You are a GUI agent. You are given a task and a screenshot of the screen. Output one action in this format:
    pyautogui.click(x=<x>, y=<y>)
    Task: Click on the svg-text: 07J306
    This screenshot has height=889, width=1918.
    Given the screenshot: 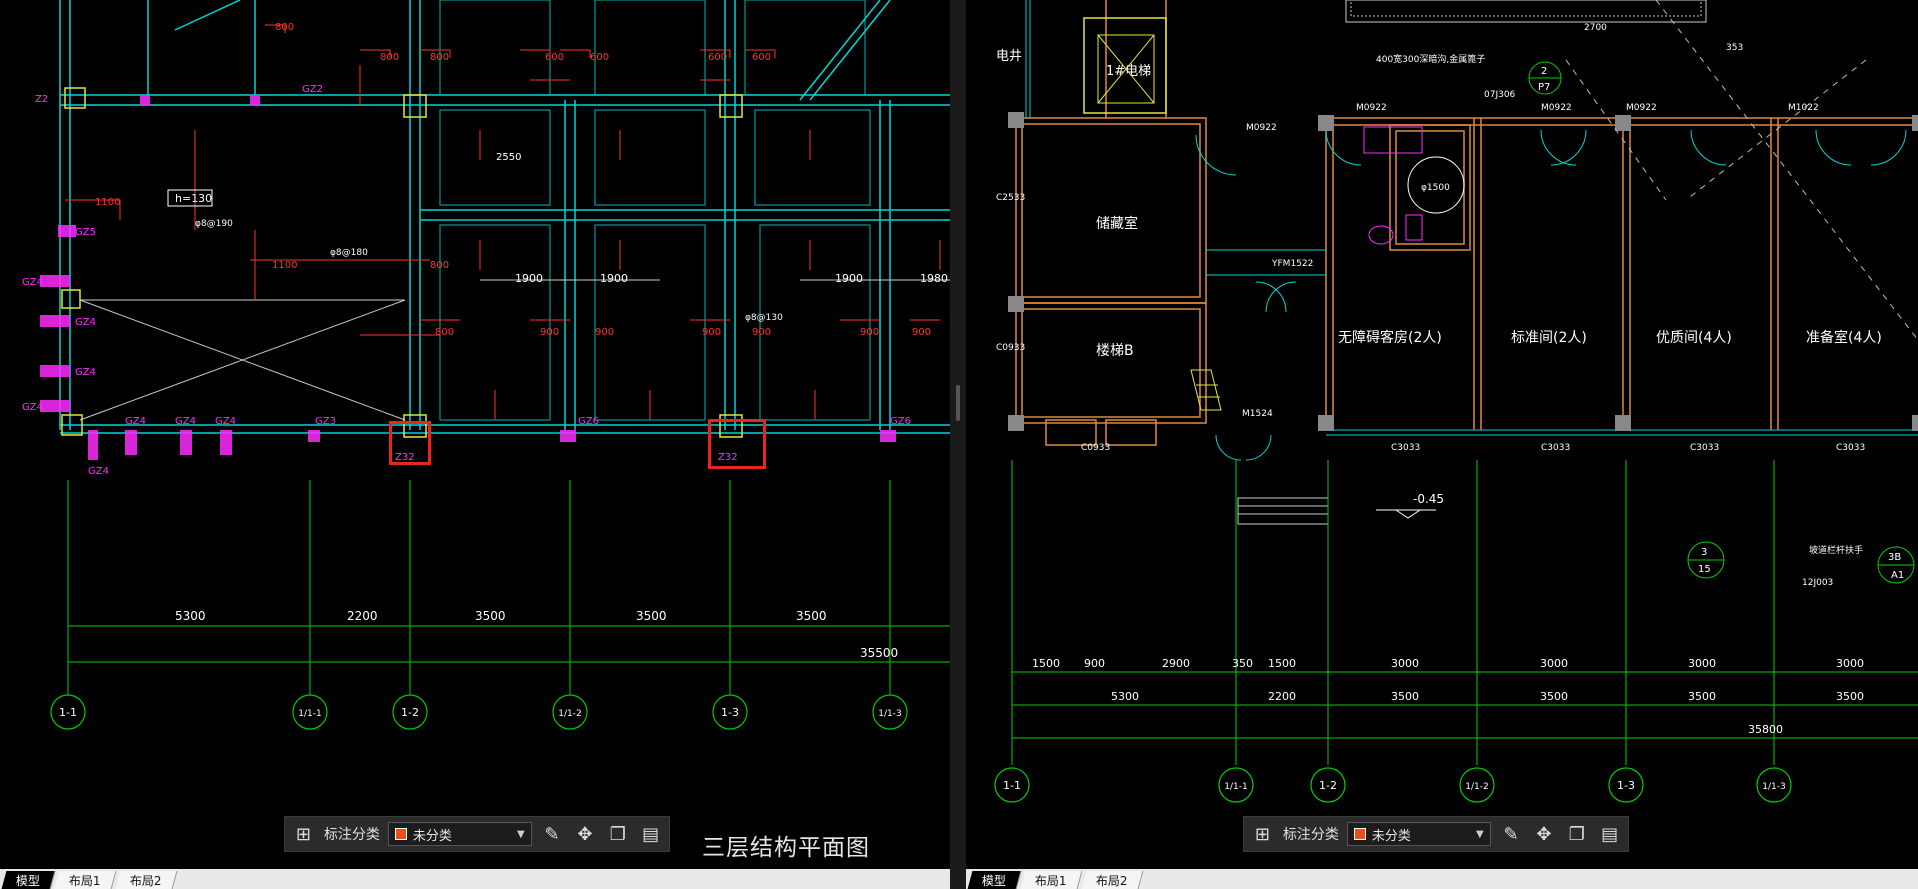 What is the action you would take?
    pyautogui.click(x=1500, y=95)
    